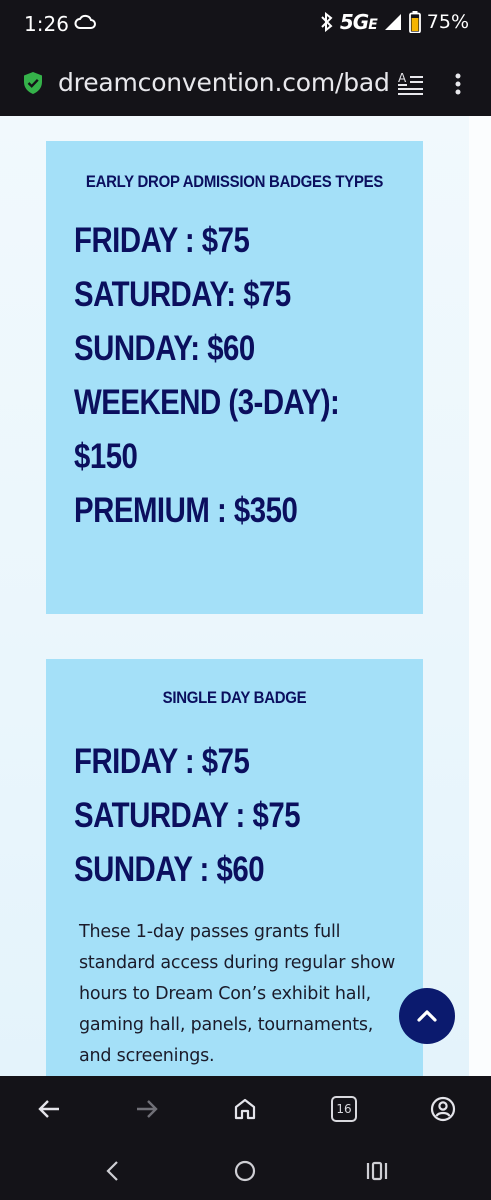 This screenshot has width=491, height=1200. What do you see at coordinates (411, 84) in the screenshot?
I see `reader-mode-icon: A` at bounding box center [411, 84].